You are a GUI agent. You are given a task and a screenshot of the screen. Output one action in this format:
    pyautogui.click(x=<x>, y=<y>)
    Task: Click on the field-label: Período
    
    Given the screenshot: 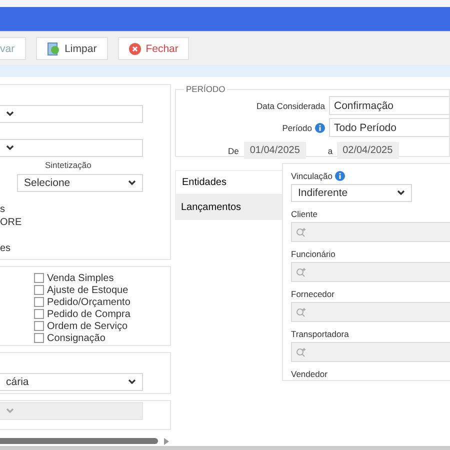 What is the action you would take?
    pyautogui.click(x=297, y=127)
    